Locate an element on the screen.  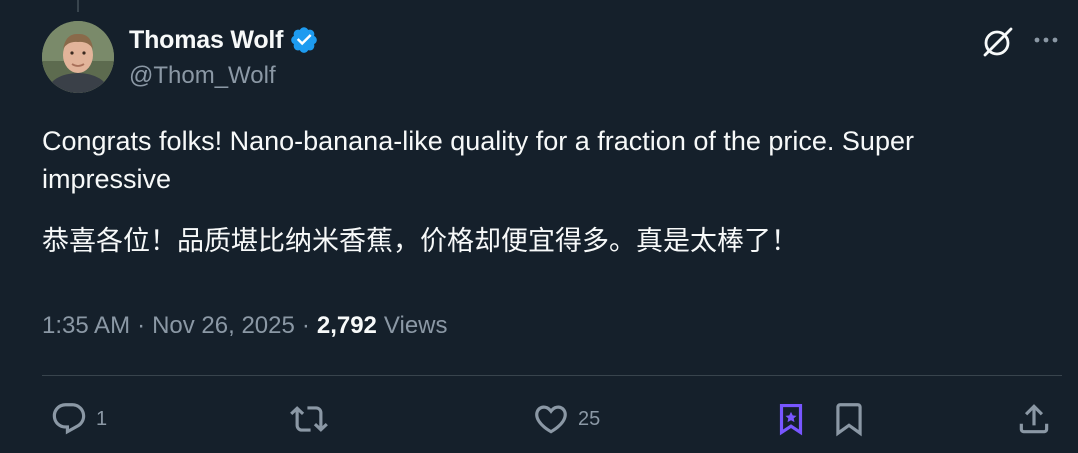
share-button is located at coordinates (1034, 419).